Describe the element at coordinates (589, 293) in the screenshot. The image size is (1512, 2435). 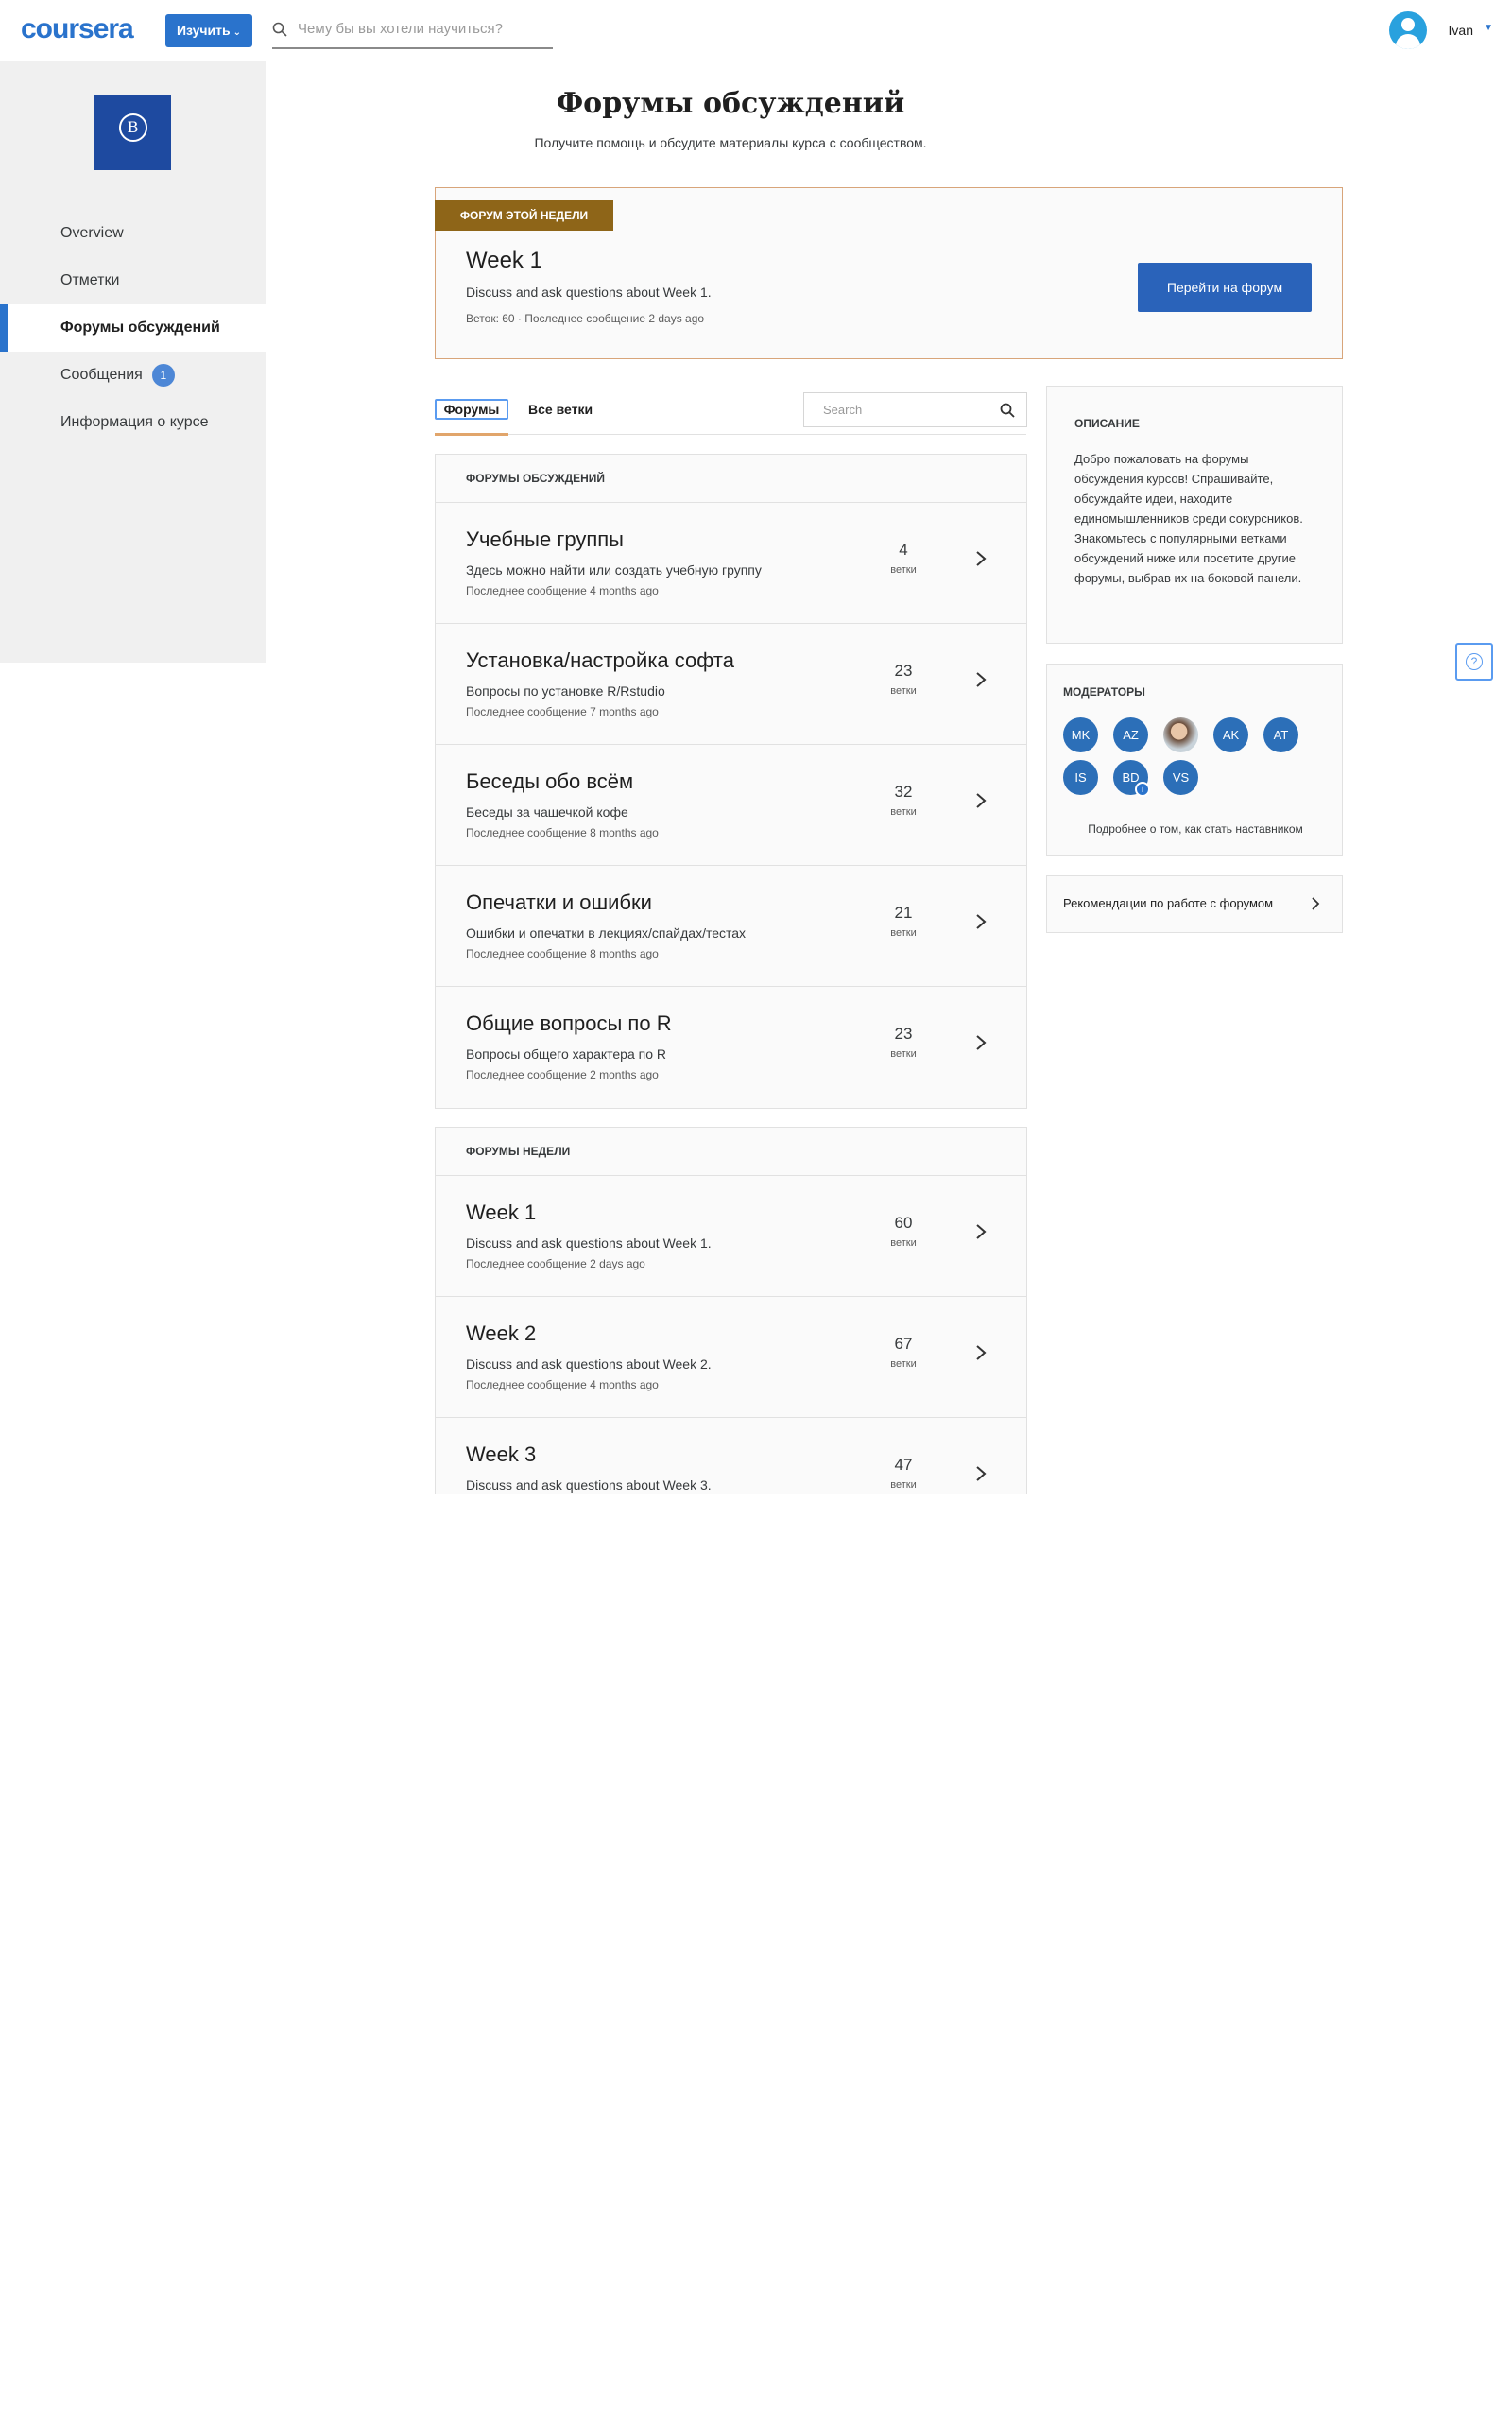
I see `featured-forum-description: Discuss and ask questions about Week 1.` at that location.